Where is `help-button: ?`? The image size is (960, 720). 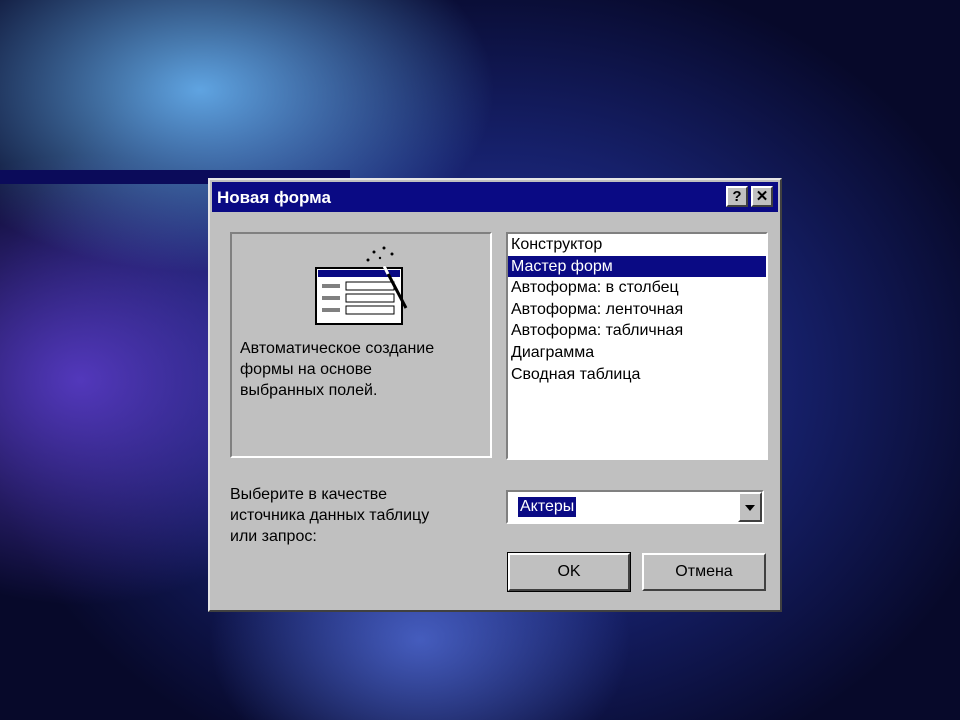 help-button: ? is located at coordinates (737, 196).